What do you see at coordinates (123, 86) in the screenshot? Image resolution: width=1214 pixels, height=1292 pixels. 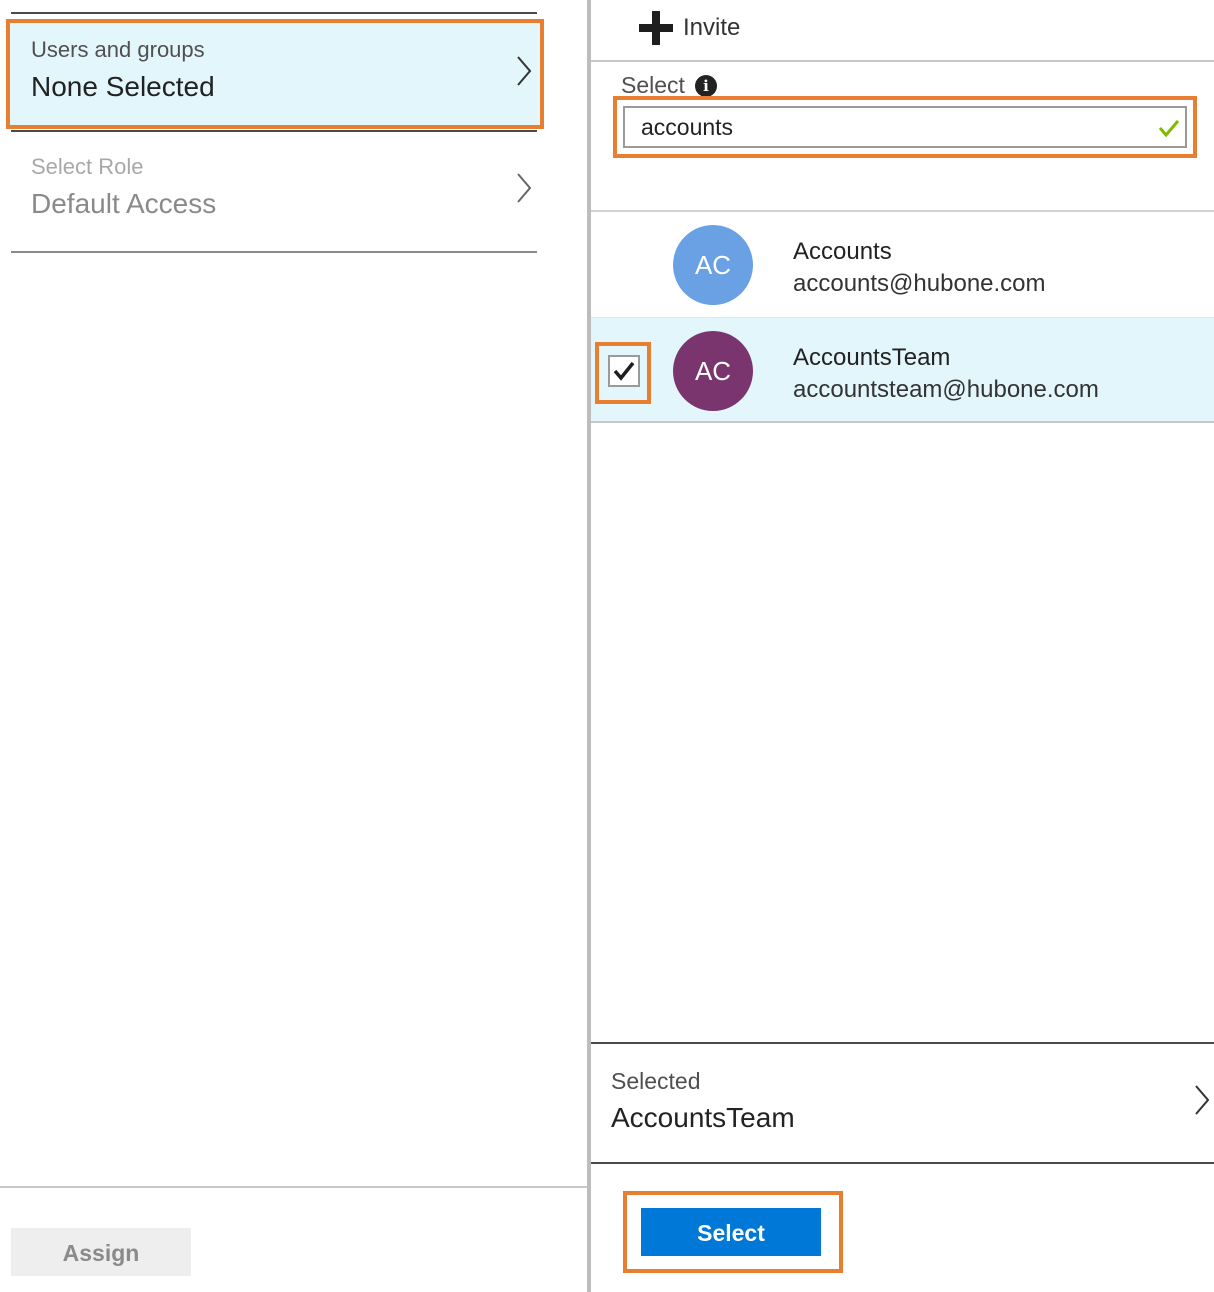 I see `users-and-groups-value: None Selected` at bounding box center [123, 86].